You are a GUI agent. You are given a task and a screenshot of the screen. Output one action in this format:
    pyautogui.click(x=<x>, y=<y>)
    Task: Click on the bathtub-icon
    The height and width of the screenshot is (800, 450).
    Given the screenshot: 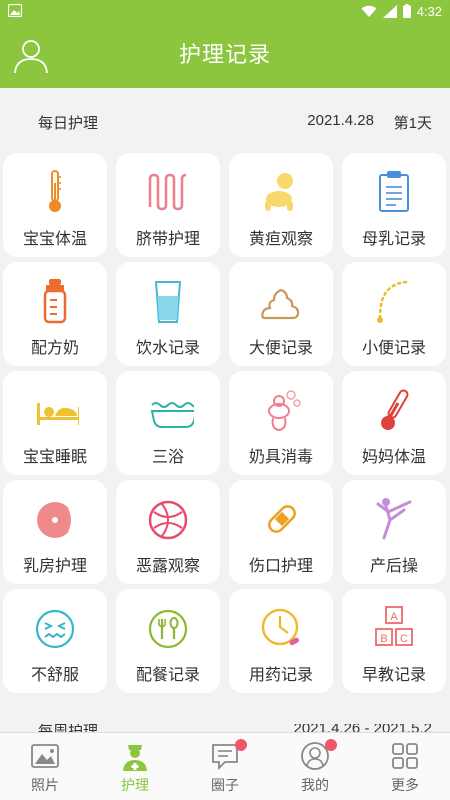 What is the action you would take?
    pyautogui.click(x=172, y=415)
    